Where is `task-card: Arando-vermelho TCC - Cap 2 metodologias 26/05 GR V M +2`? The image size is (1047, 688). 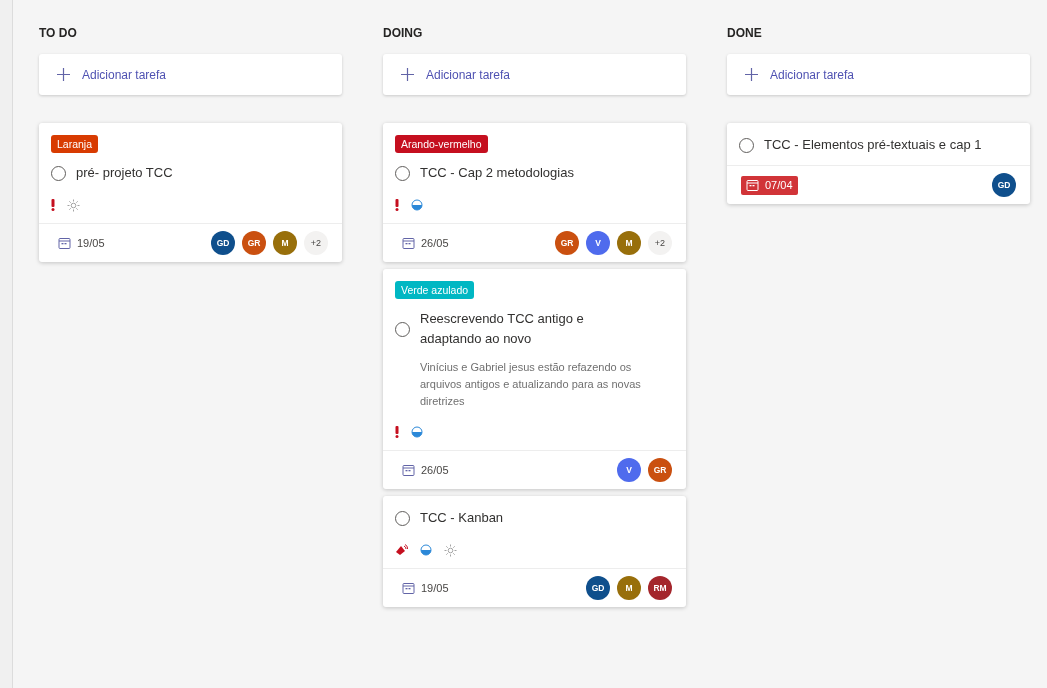
task-card: Arando-vermelho TCC - Cap 2 metodologias 26/05 GR V M +2 is located at coordinates (534, 192).